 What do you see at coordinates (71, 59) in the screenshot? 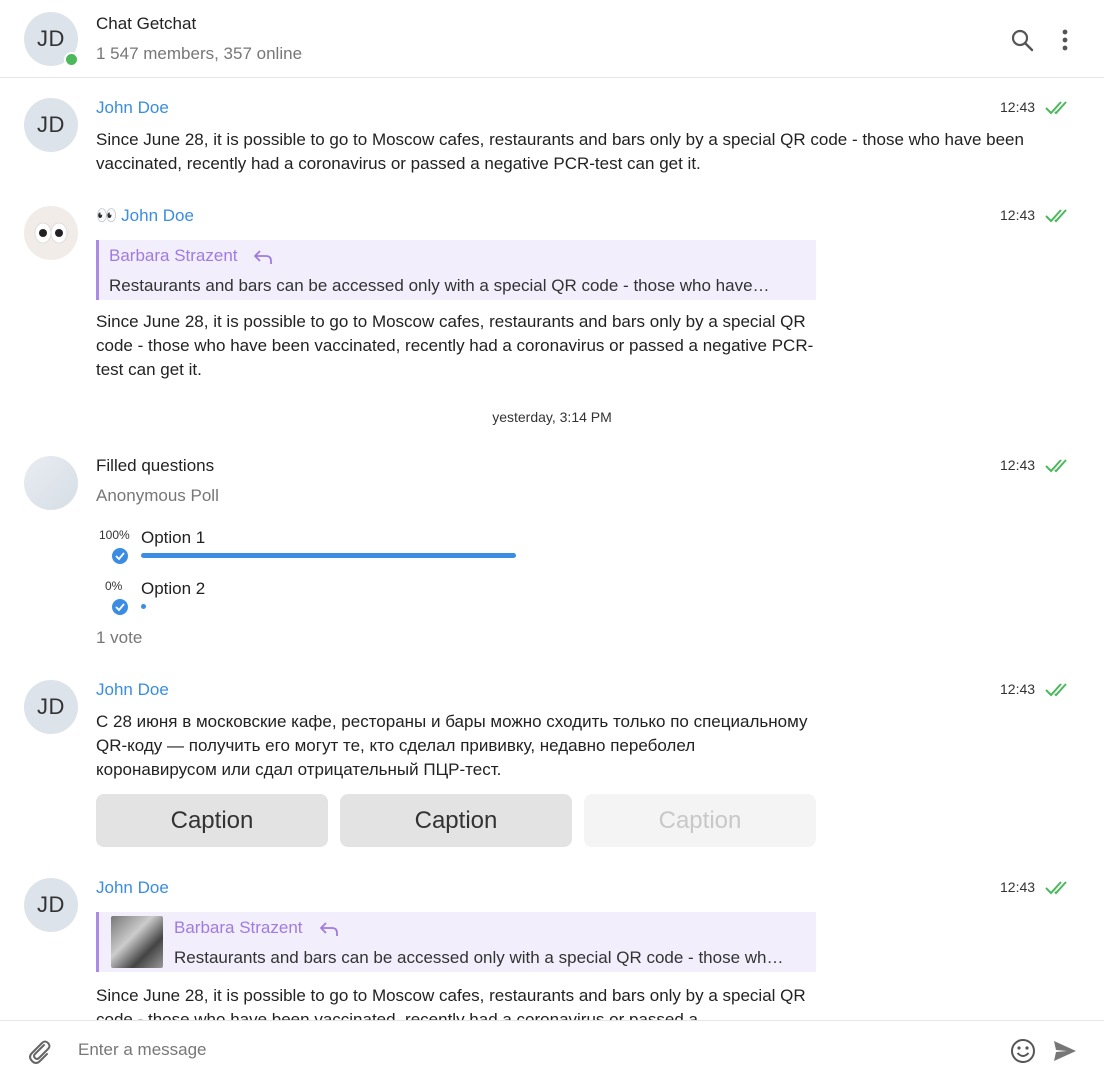
I see `online-indicator` at bounding box center [71, 59].